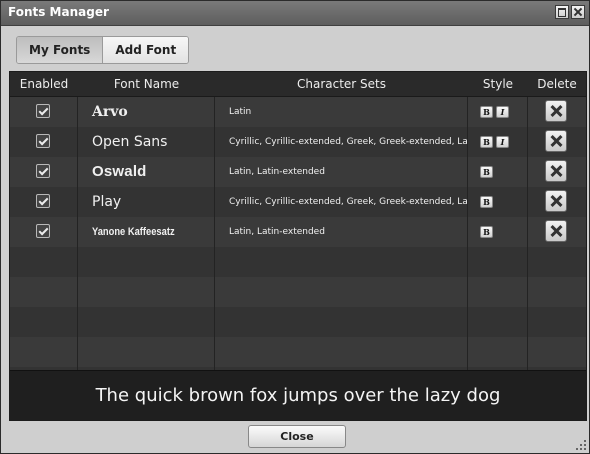  I want to click on header-style: Style, so click(498, 84).